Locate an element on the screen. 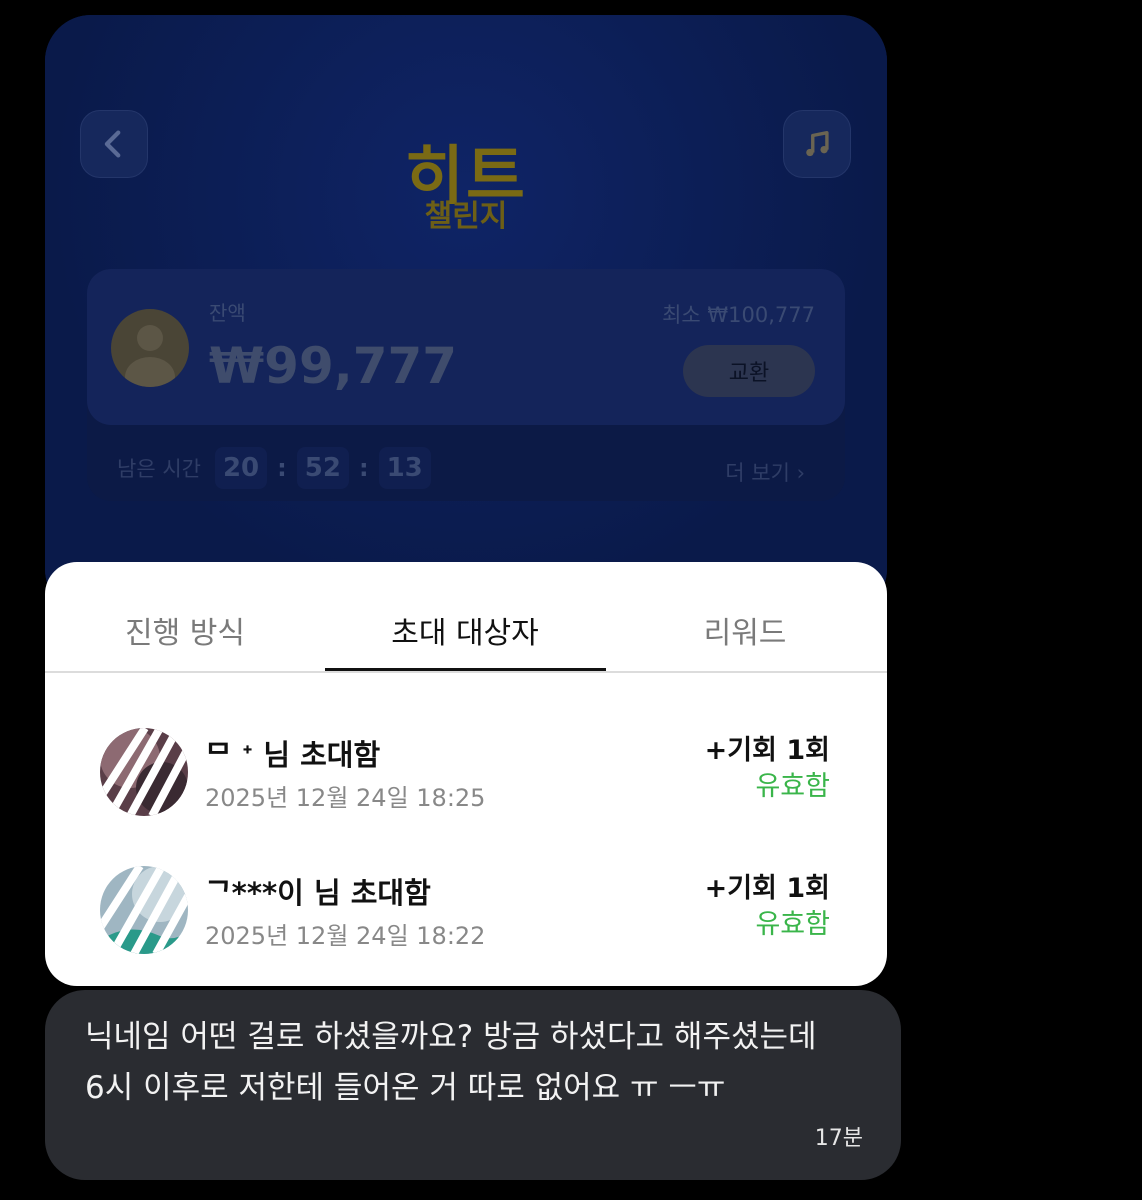 The width and height of the screenshot is (1142, 1200). balance-card: 잔액 ₩99,777 최소 ₩100,777 교환 is located at coordinates (466, 347).